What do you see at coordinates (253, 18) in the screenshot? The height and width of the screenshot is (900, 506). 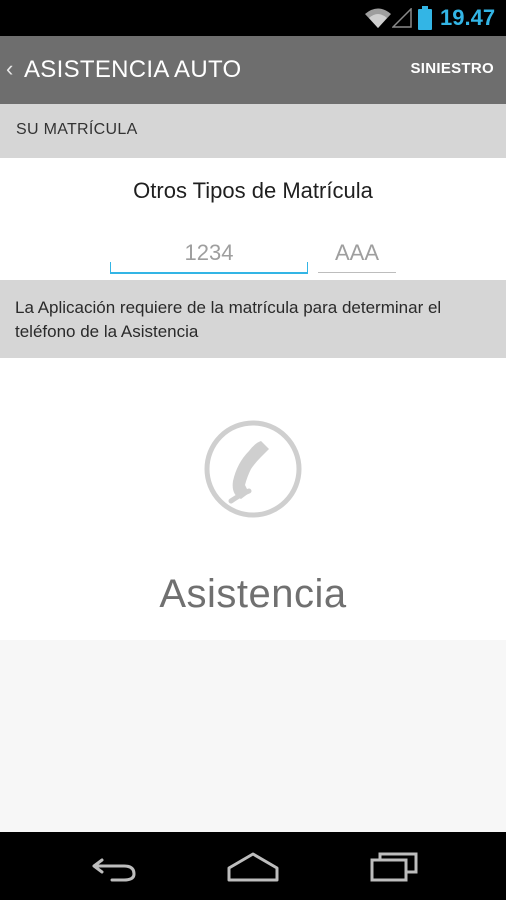 I see `status-bar: 19.47` at bounding box center [253, 18].